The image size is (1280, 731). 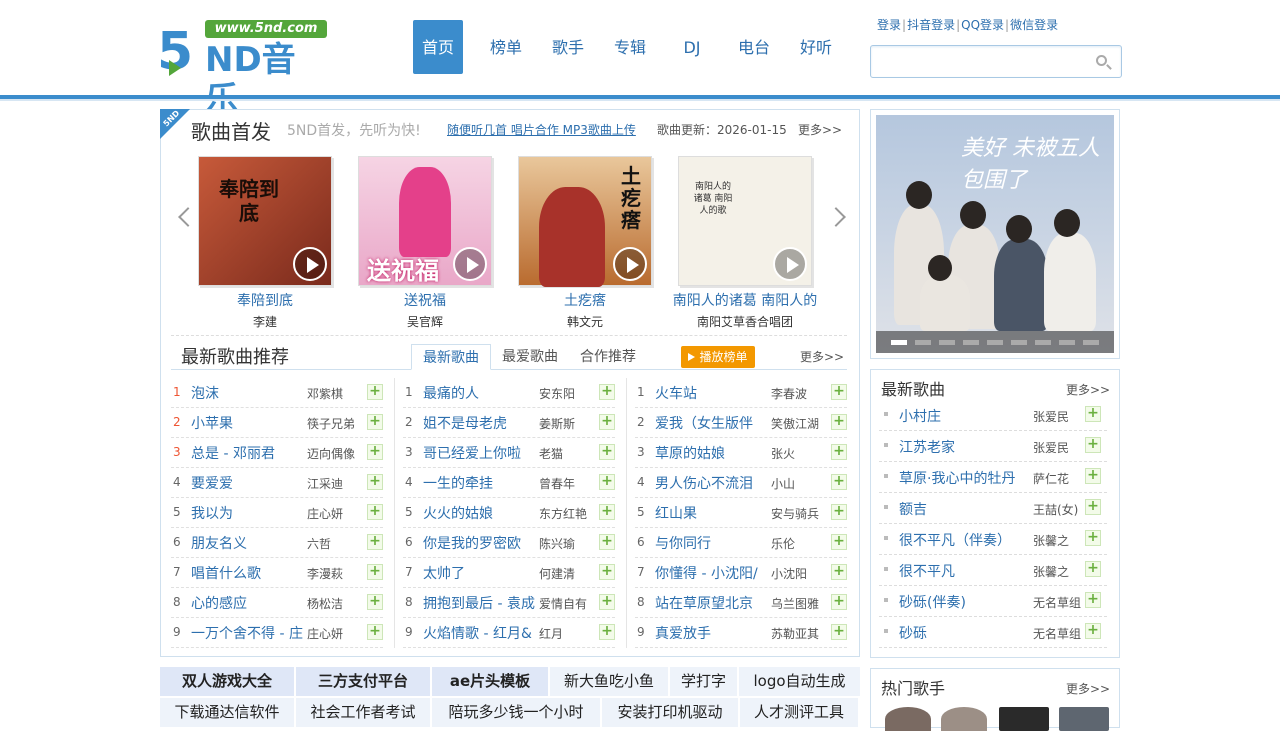 I want to click on singer-link: 萨仁花, so click(x=1051, y=478).